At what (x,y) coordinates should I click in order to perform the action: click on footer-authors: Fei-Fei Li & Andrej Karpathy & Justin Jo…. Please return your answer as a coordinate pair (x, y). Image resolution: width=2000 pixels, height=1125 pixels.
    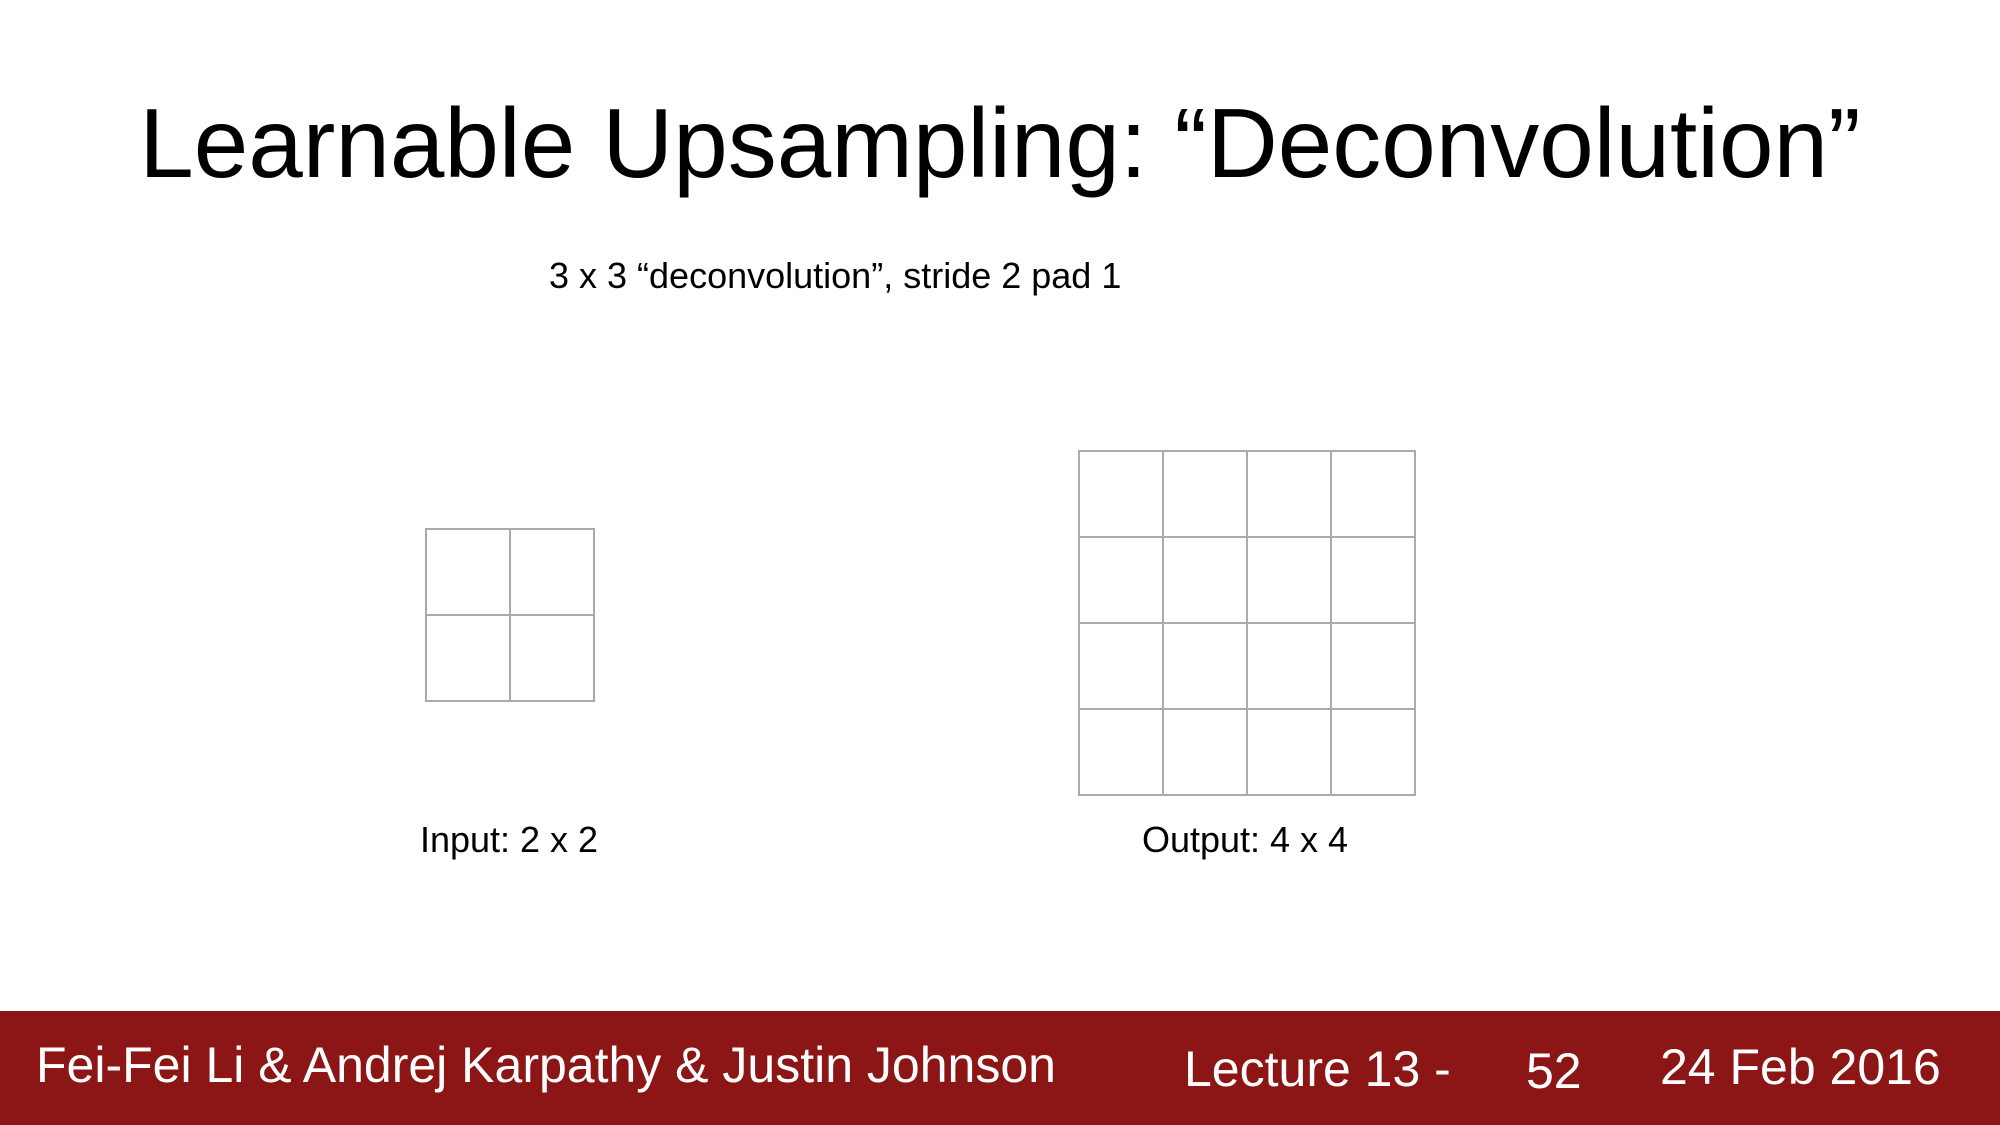
    Looking at the image, I should click on (546, 1065).